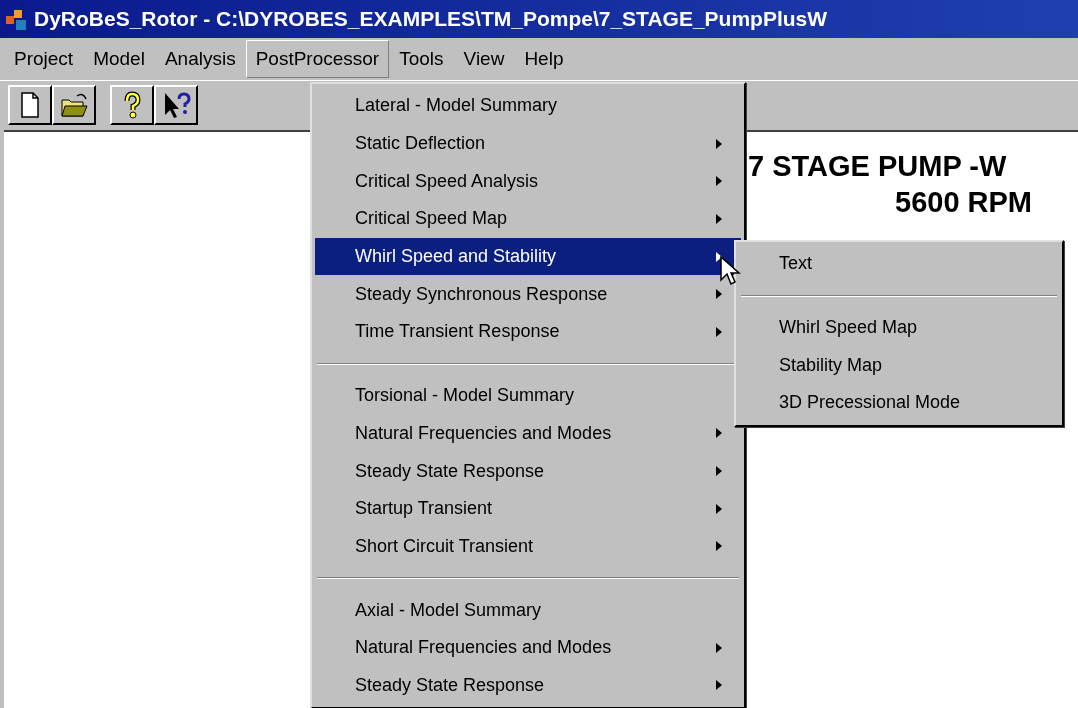 Image resolution: width=1078 pixels, height=708 pixels. What do you see at coordinates (44, 59) in the screenshot?
I see `menu-bar-item: Project` at bounding box center [44, 59].